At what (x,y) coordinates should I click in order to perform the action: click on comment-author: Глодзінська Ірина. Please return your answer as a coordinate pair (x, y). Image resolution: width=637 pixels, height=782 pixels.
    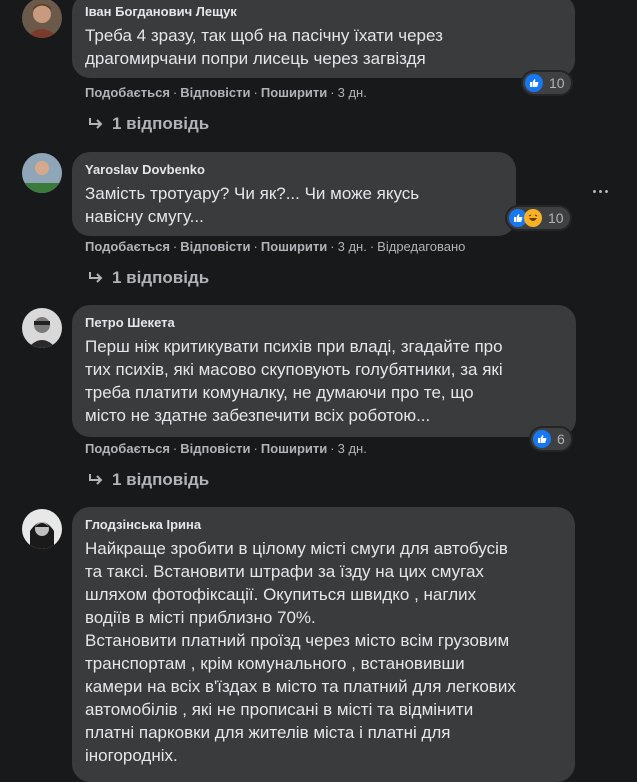
    Looking at the image, I should click on (323, 524).